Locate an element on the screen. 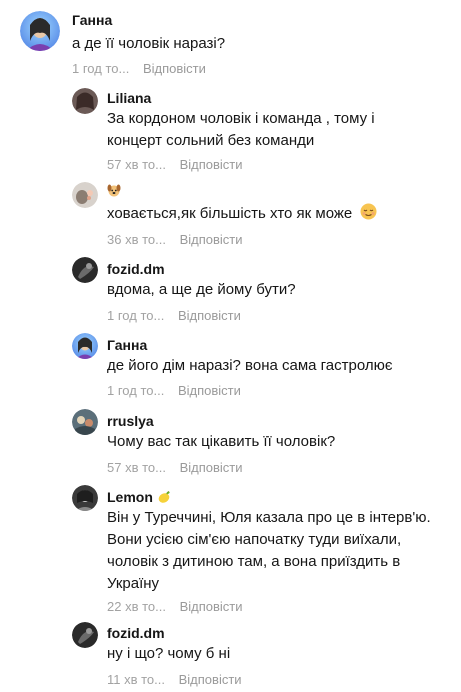  comment-text: Чому вас так цікавить її чоловік? is located at coordinates (221, 441).